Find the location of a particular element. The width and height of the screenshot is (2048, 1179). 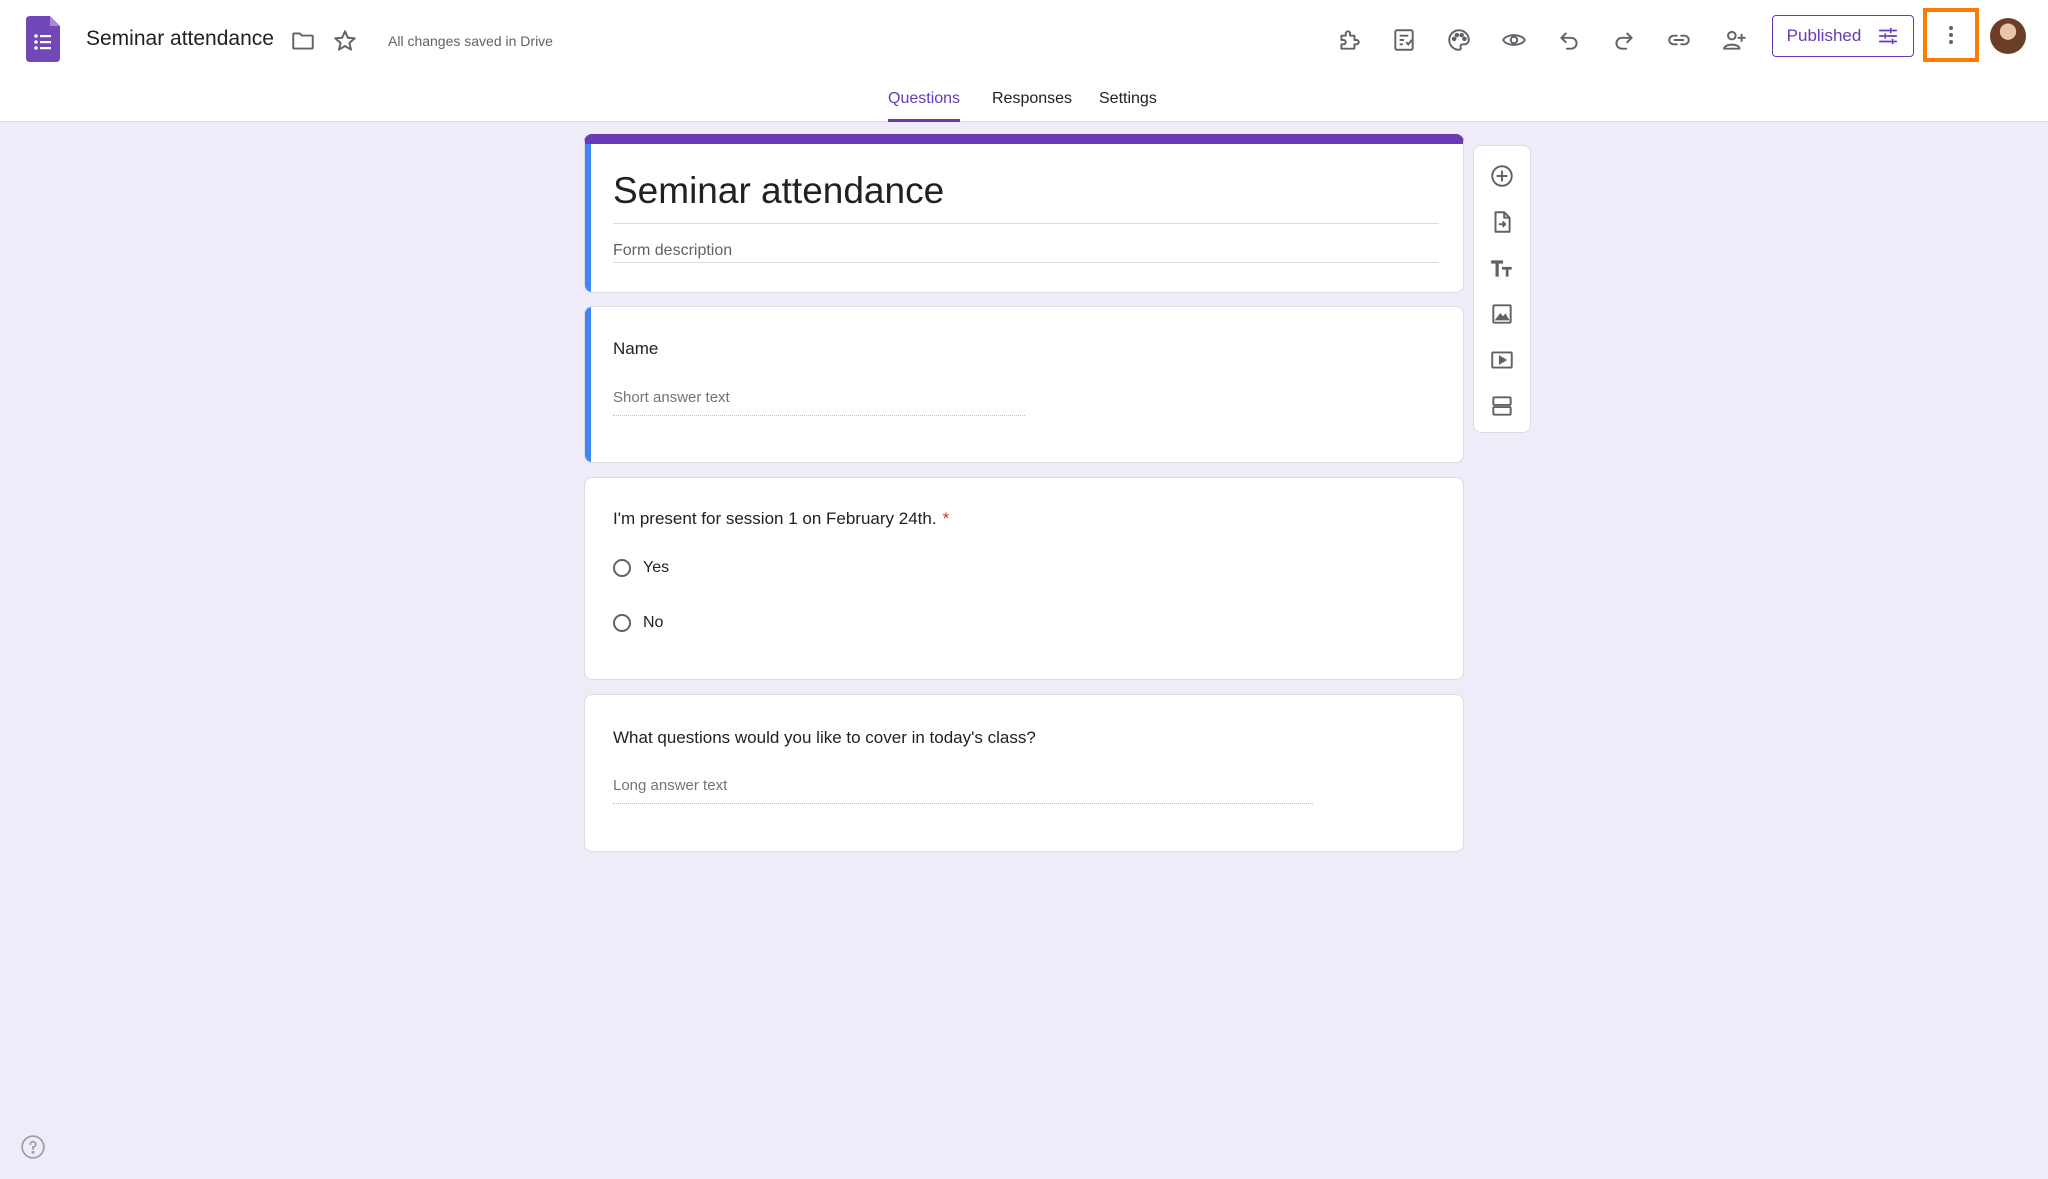

addons-icon is located at coordinates (1350, 40).